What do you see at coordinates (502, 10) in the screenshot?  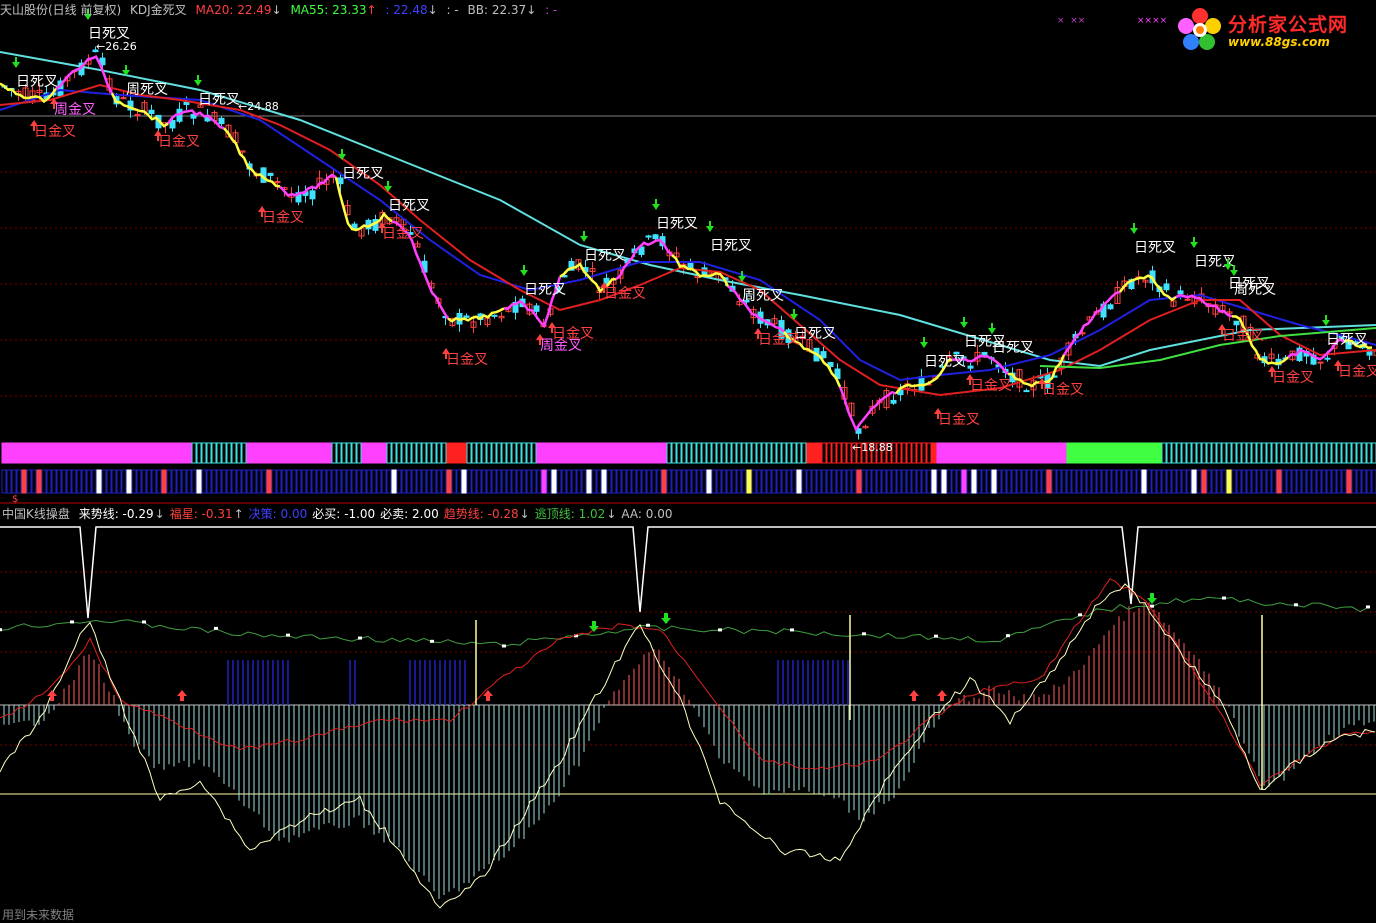 I see `bb-value: BB: 22.37↓` at bounding box center [502, 10].